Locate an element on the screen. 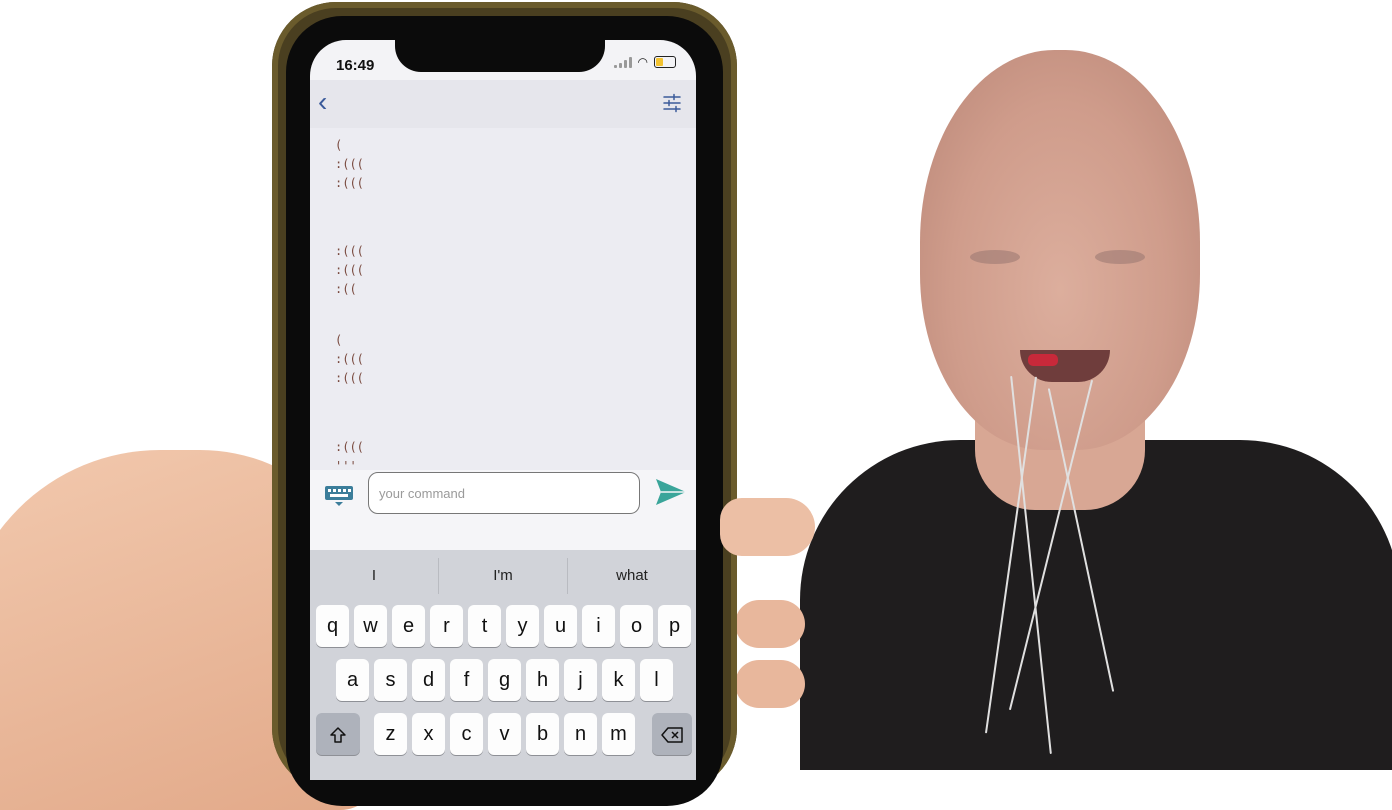 This screenshot has height=810, width=1392. message: :((( :((( :(( is located at coordinates (349, 270).